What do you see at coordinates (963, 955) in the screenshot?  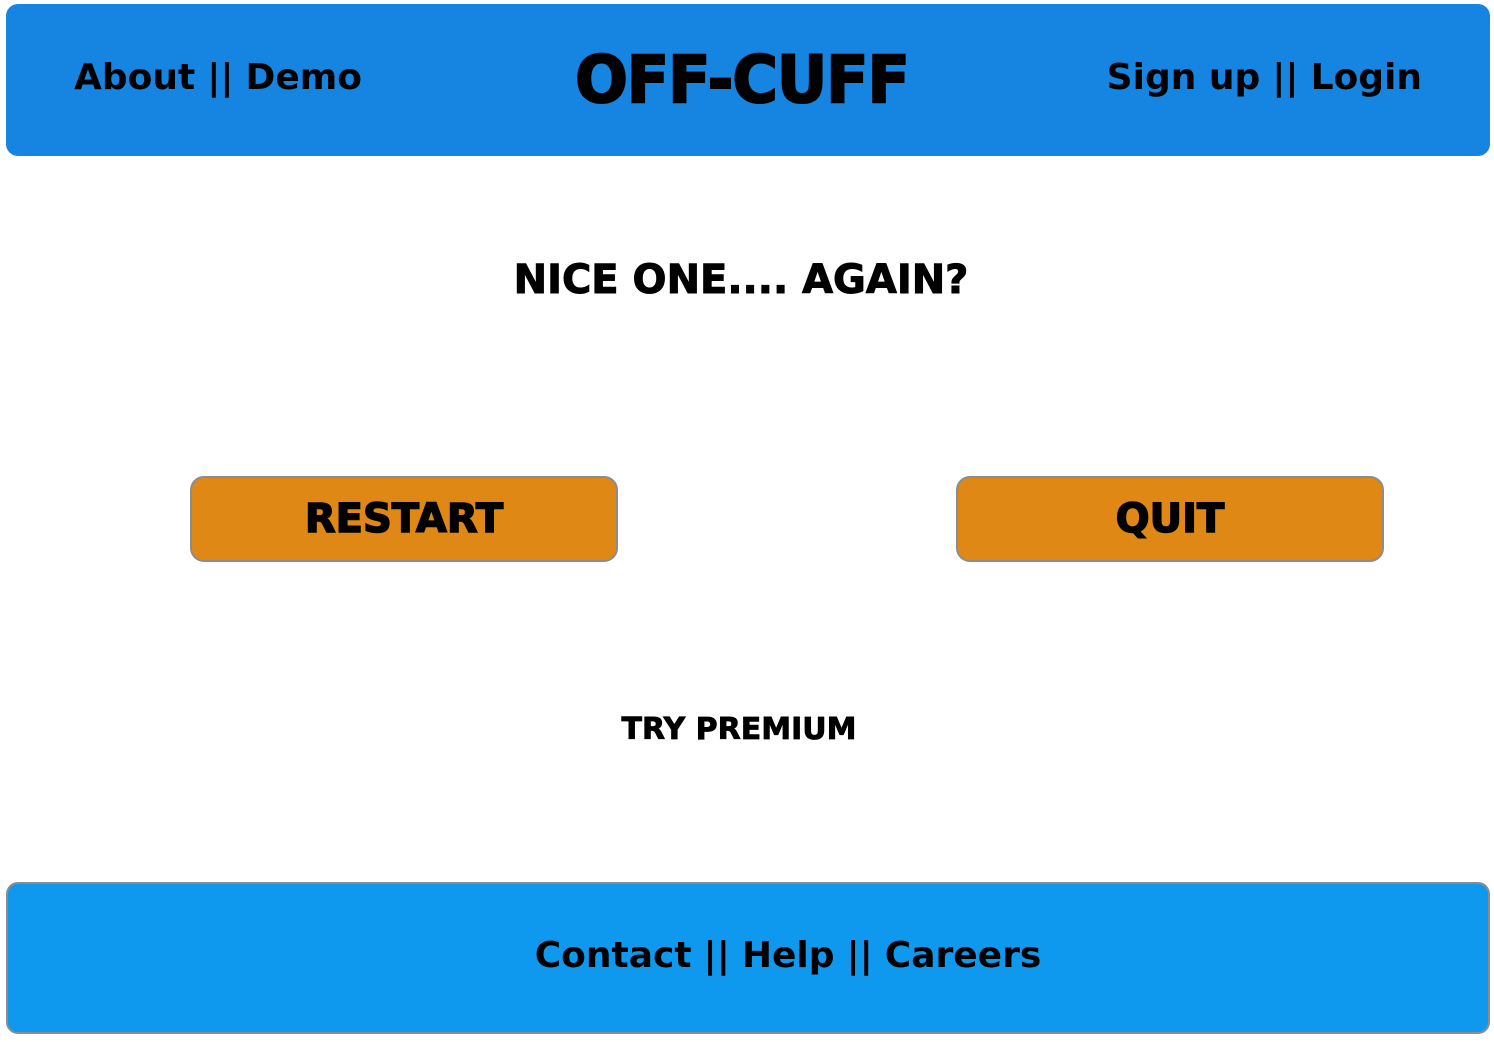 I see `careers-link: Careers` at bounding box center [963, 955].